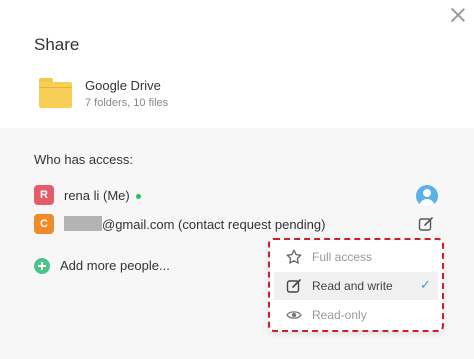  I want to click on person-email: @gmail.com (contact request pending), so click(214, 224).